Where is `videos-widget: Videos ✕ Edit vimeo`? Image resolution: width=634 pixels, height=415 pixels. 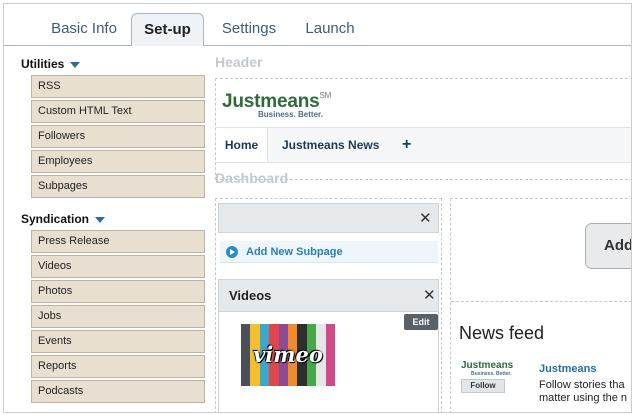 videos-widget: Videos ✕ Edit vimeo is located at coordinates (328, 345).